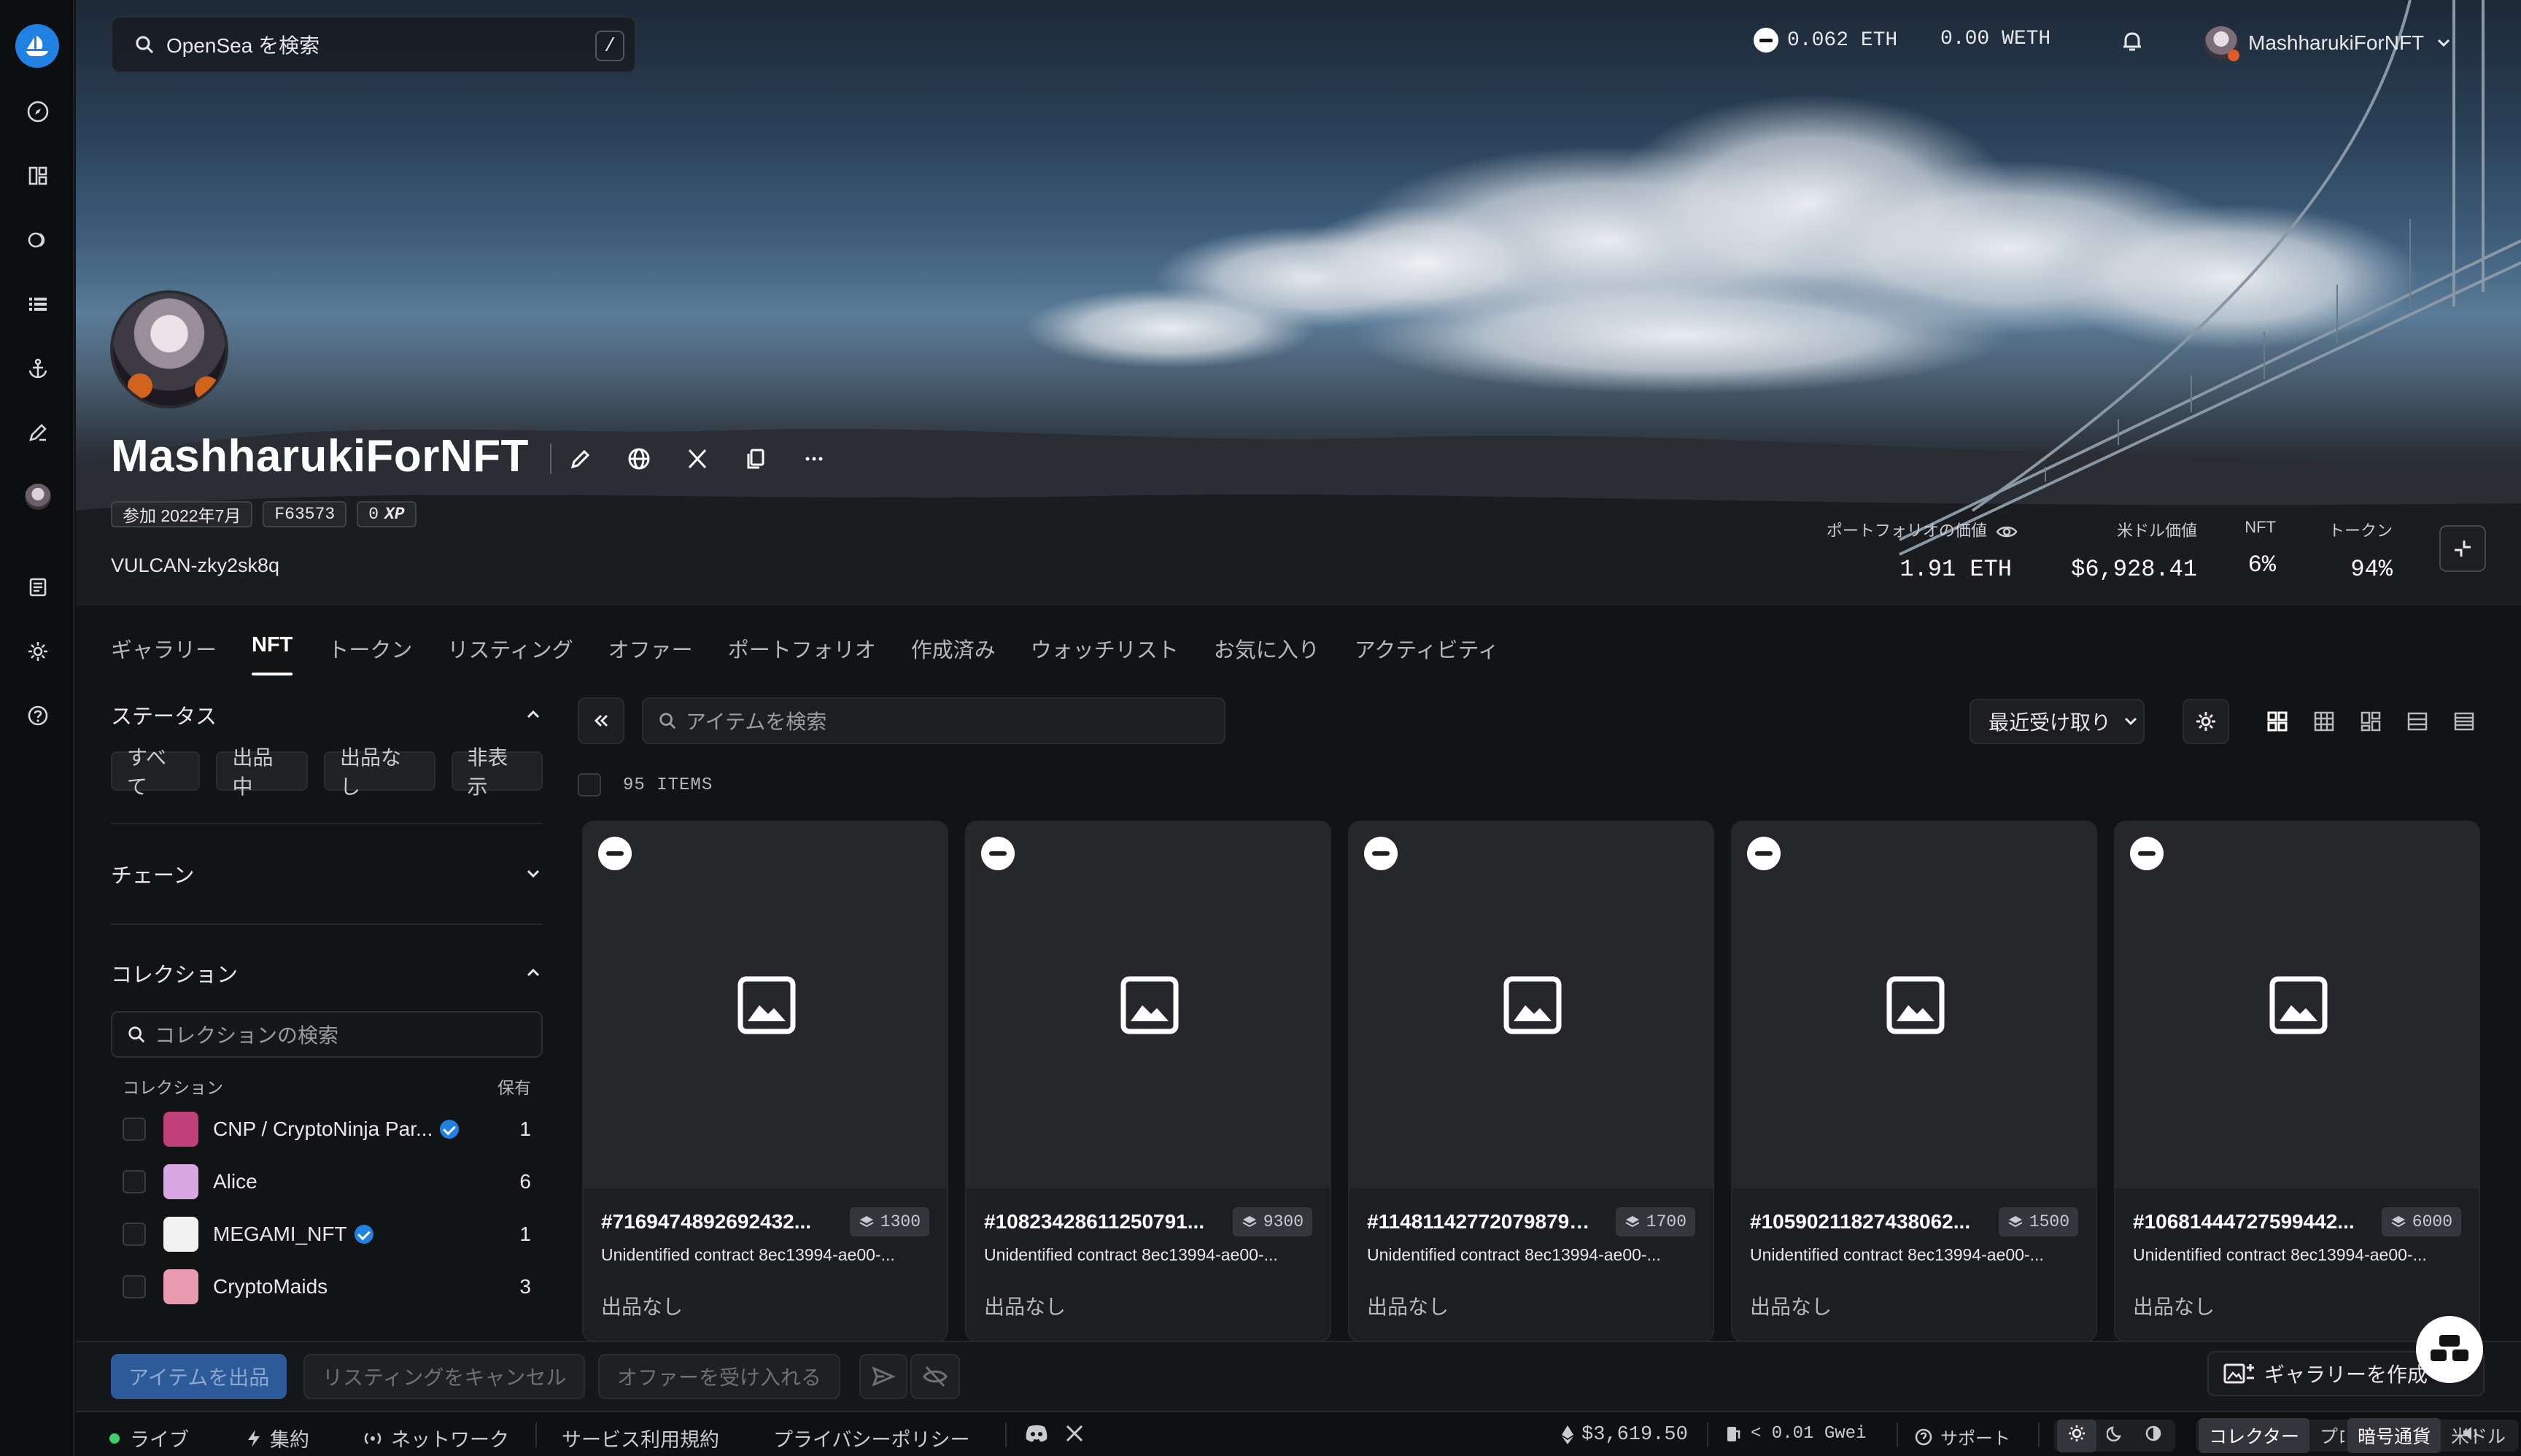 Image resolution: width=2521 pixels, height=1456 pixels. Describe the element at coordinates (871, 1438) in the screenshot. I see `privacy-link: プライバシーポリシー` at that location.